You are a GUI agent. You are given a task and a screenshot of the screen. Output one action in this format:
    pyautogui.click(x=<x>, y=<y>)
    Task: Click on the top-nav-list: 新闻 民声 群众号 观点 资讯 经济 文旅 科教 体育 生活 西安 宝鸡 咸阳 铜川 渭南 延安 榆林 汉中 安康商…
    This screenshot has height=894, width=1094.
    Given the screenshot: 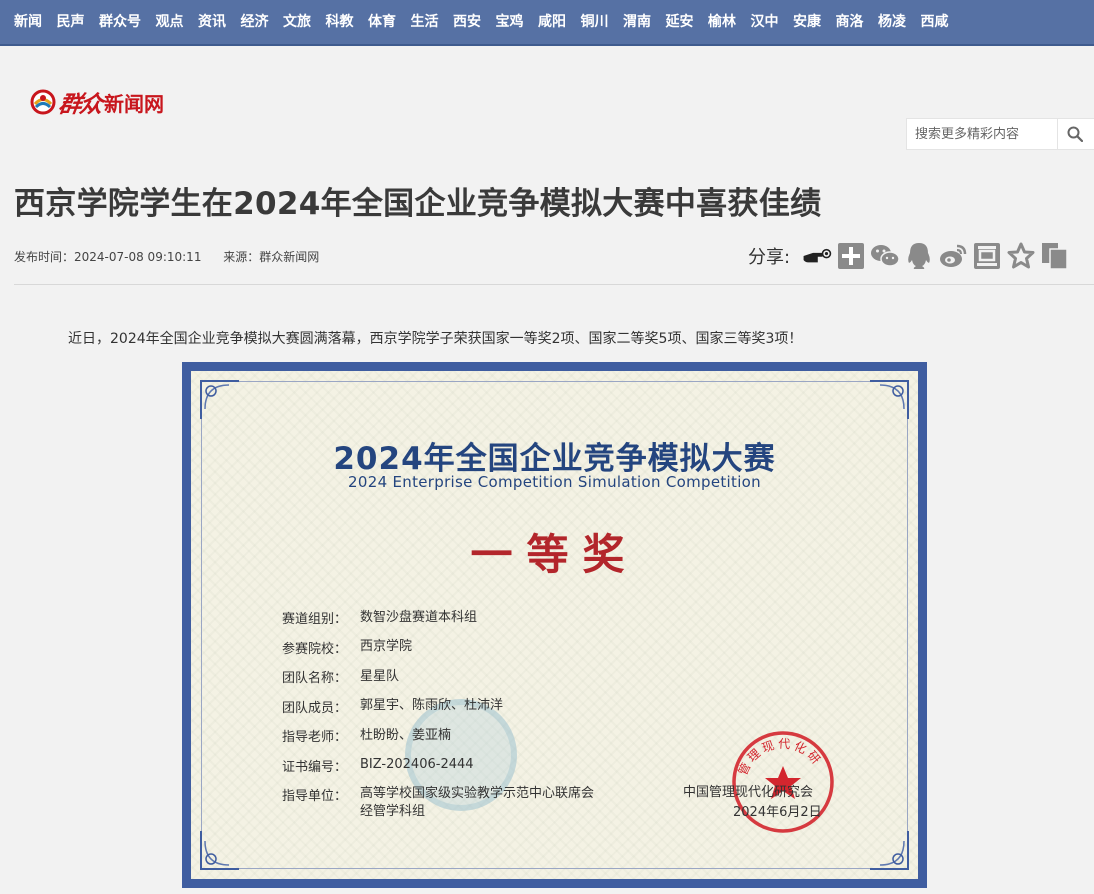 What is the action you would take?
    pyautogui.click(x=547, y=21)
    